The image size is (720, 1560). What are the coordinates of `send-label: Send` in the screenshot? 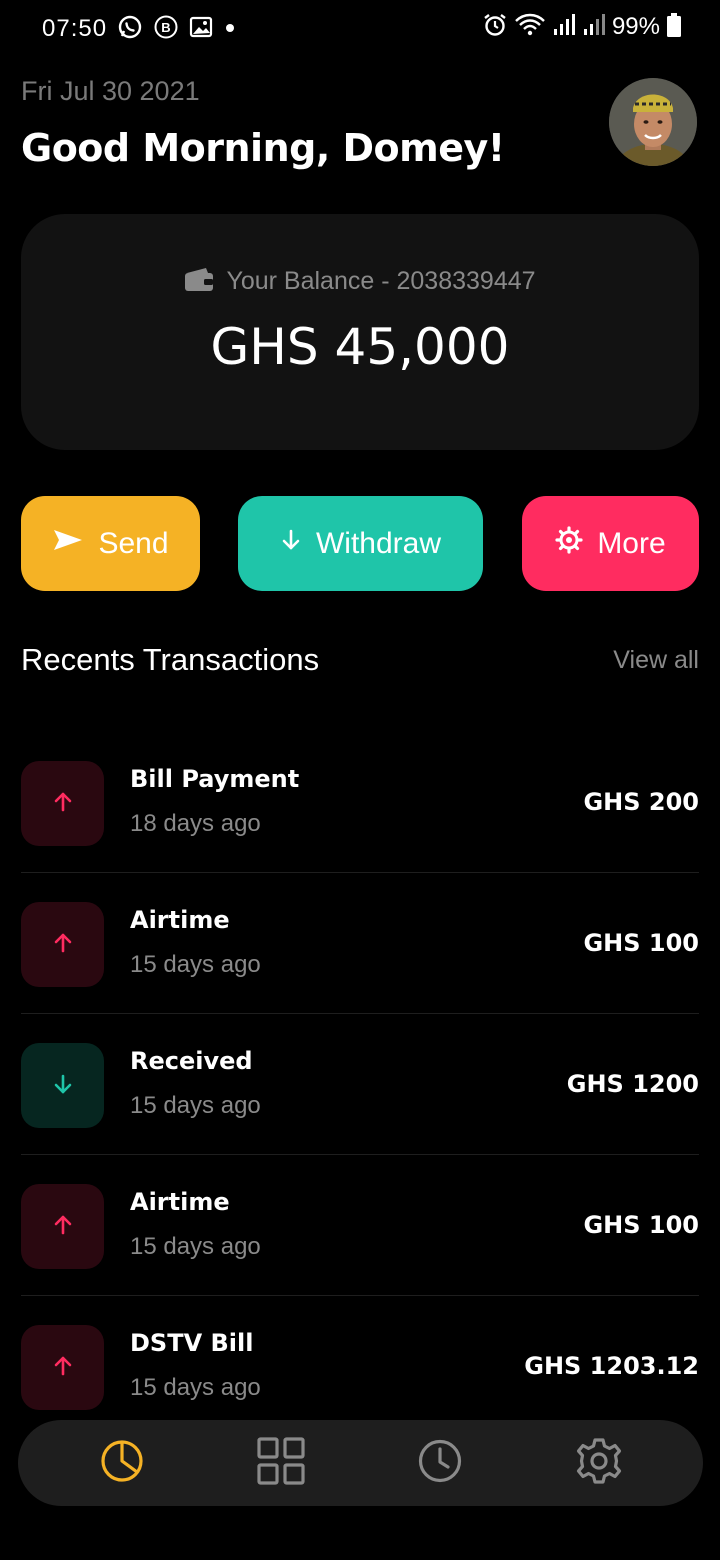 It's located at (133, 543).